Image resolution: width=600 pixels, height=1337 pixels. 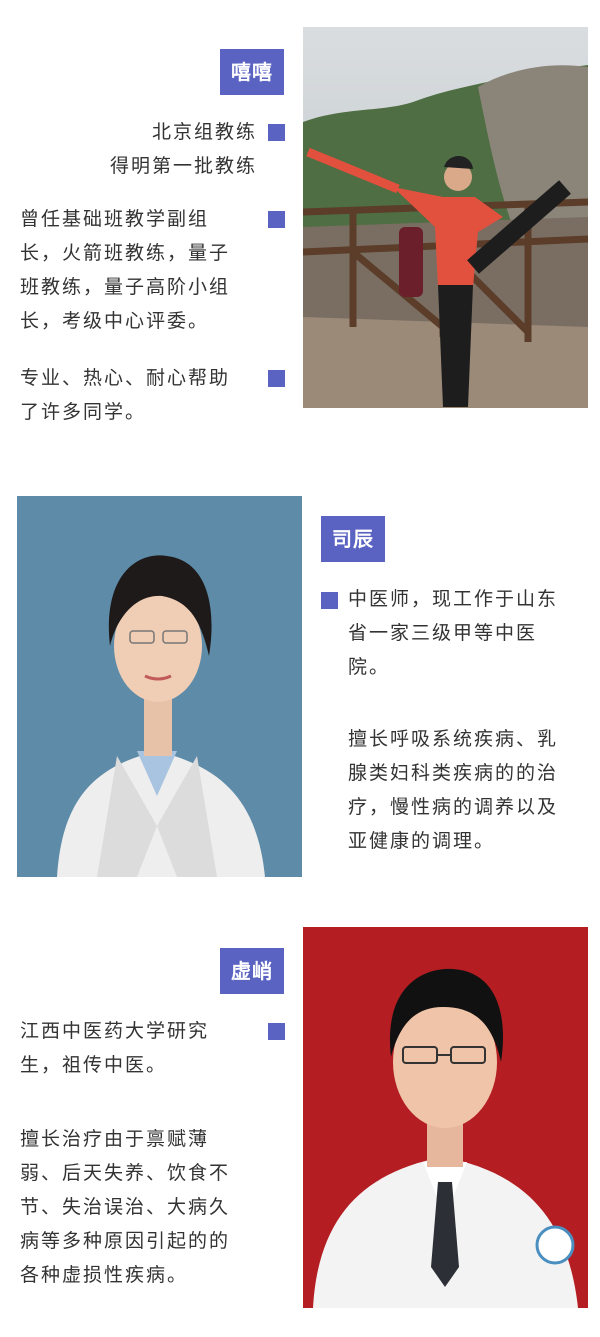 I want to click on name-tag-3: 虚峭, so click(x=252, y=971).